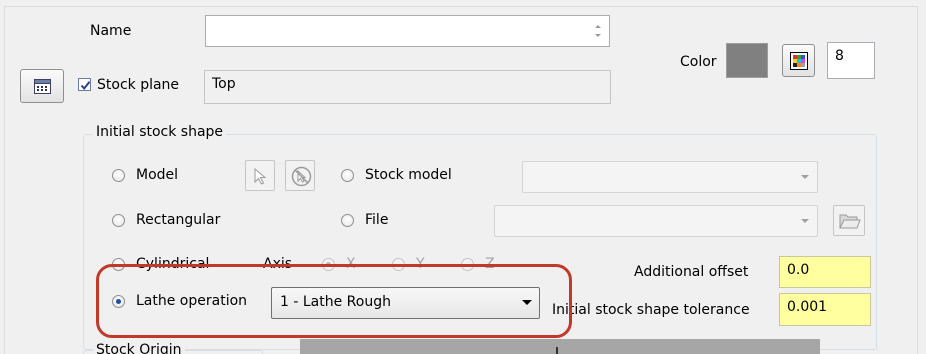 Image resolution: width=926 pixels, height=354 pixels. I want to click on tolerance-value: 0.001, so click(807, 307).